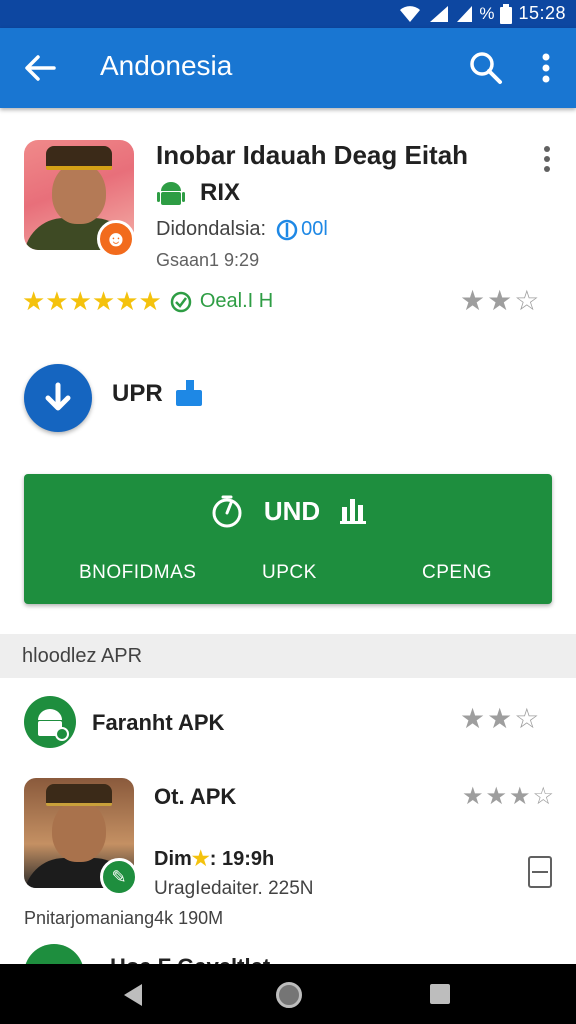  What do you see at coordinates (195, 796) in the screenshot?
I see `list-item-title: Ot. APK` at bounding box center [195, 796].